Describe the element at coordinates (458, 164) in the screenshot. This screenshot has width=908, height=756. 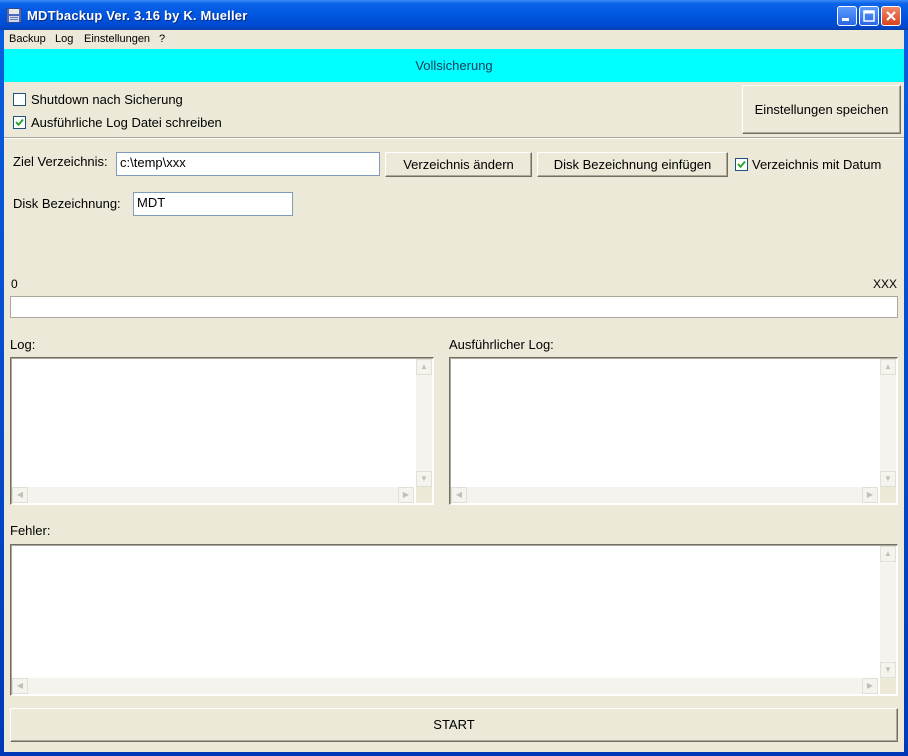
I see `change-dir-button: Verzeichnis ändern` at that location.